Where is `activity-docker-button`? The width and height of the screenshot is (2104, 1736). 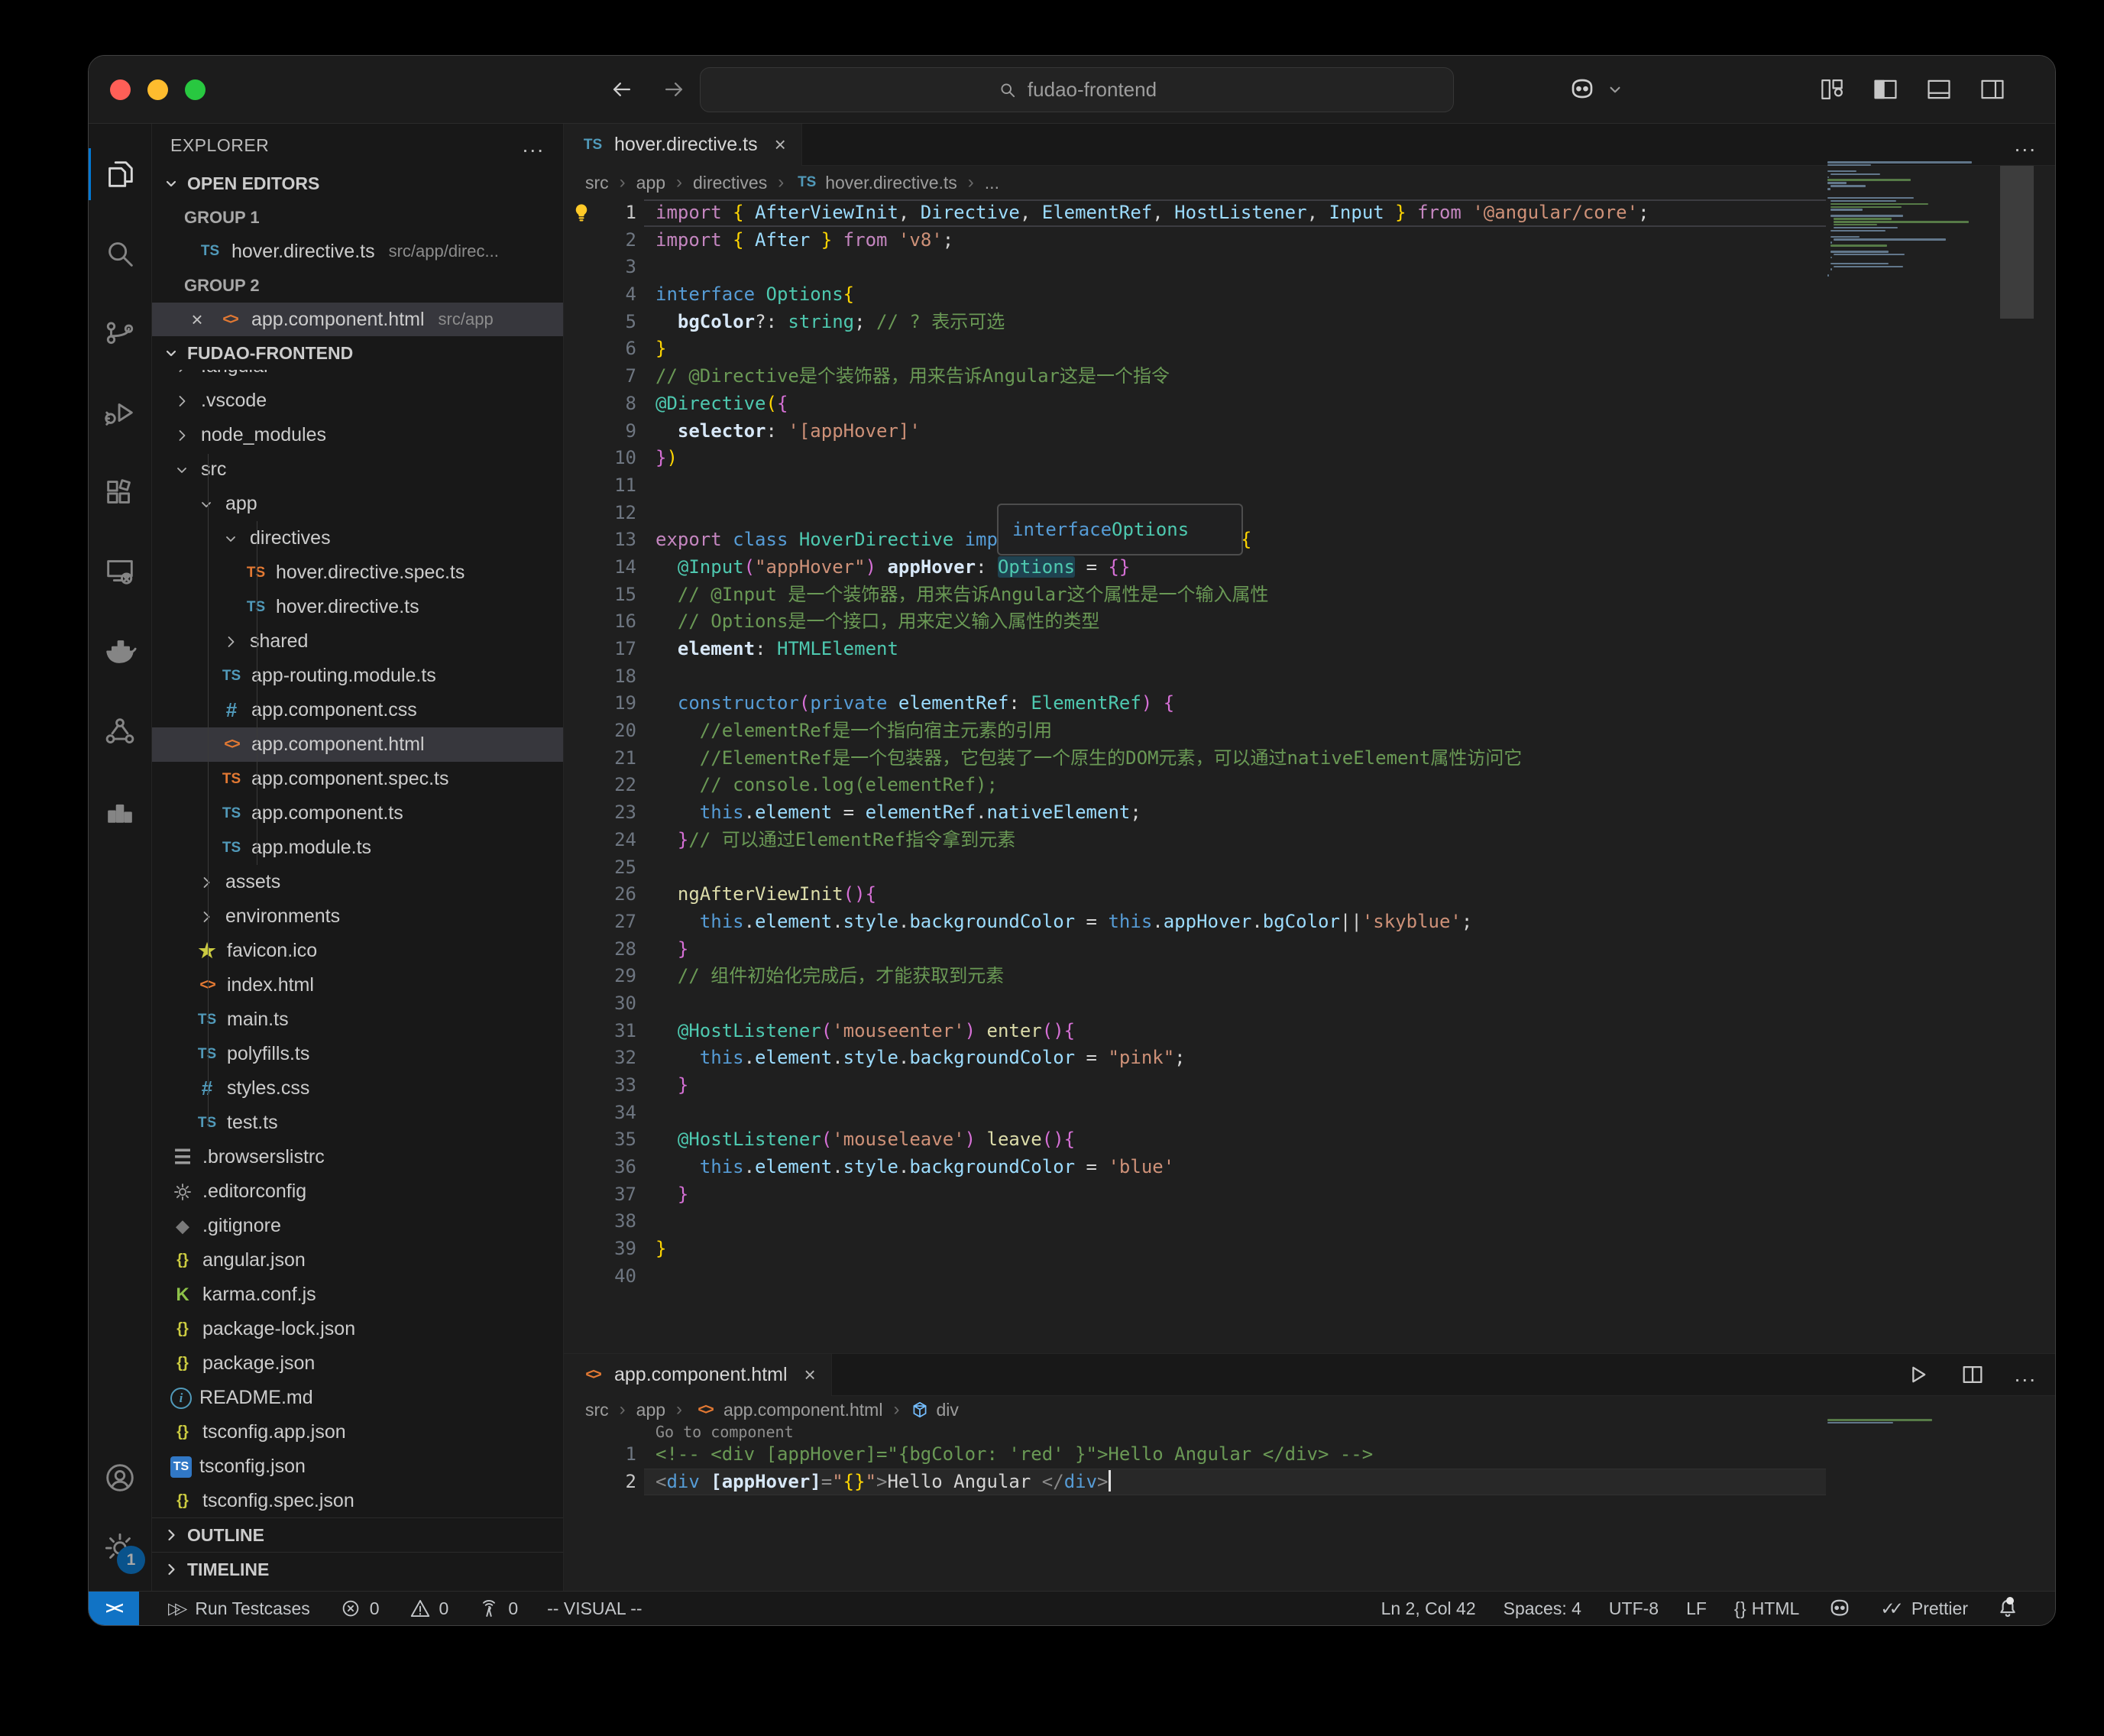 activity-docker-button is located at coordinates (120, 651).